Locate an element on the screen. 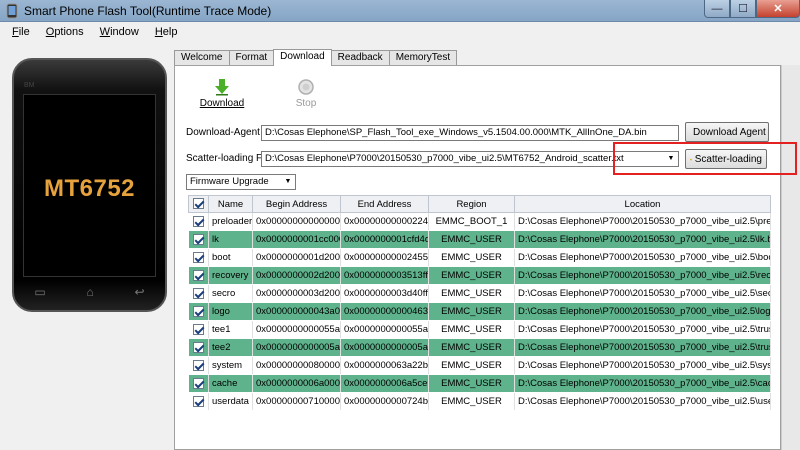 The height and width of the screenshot is (450, 800). partition-name: secro is located at coordinates (230, 293).